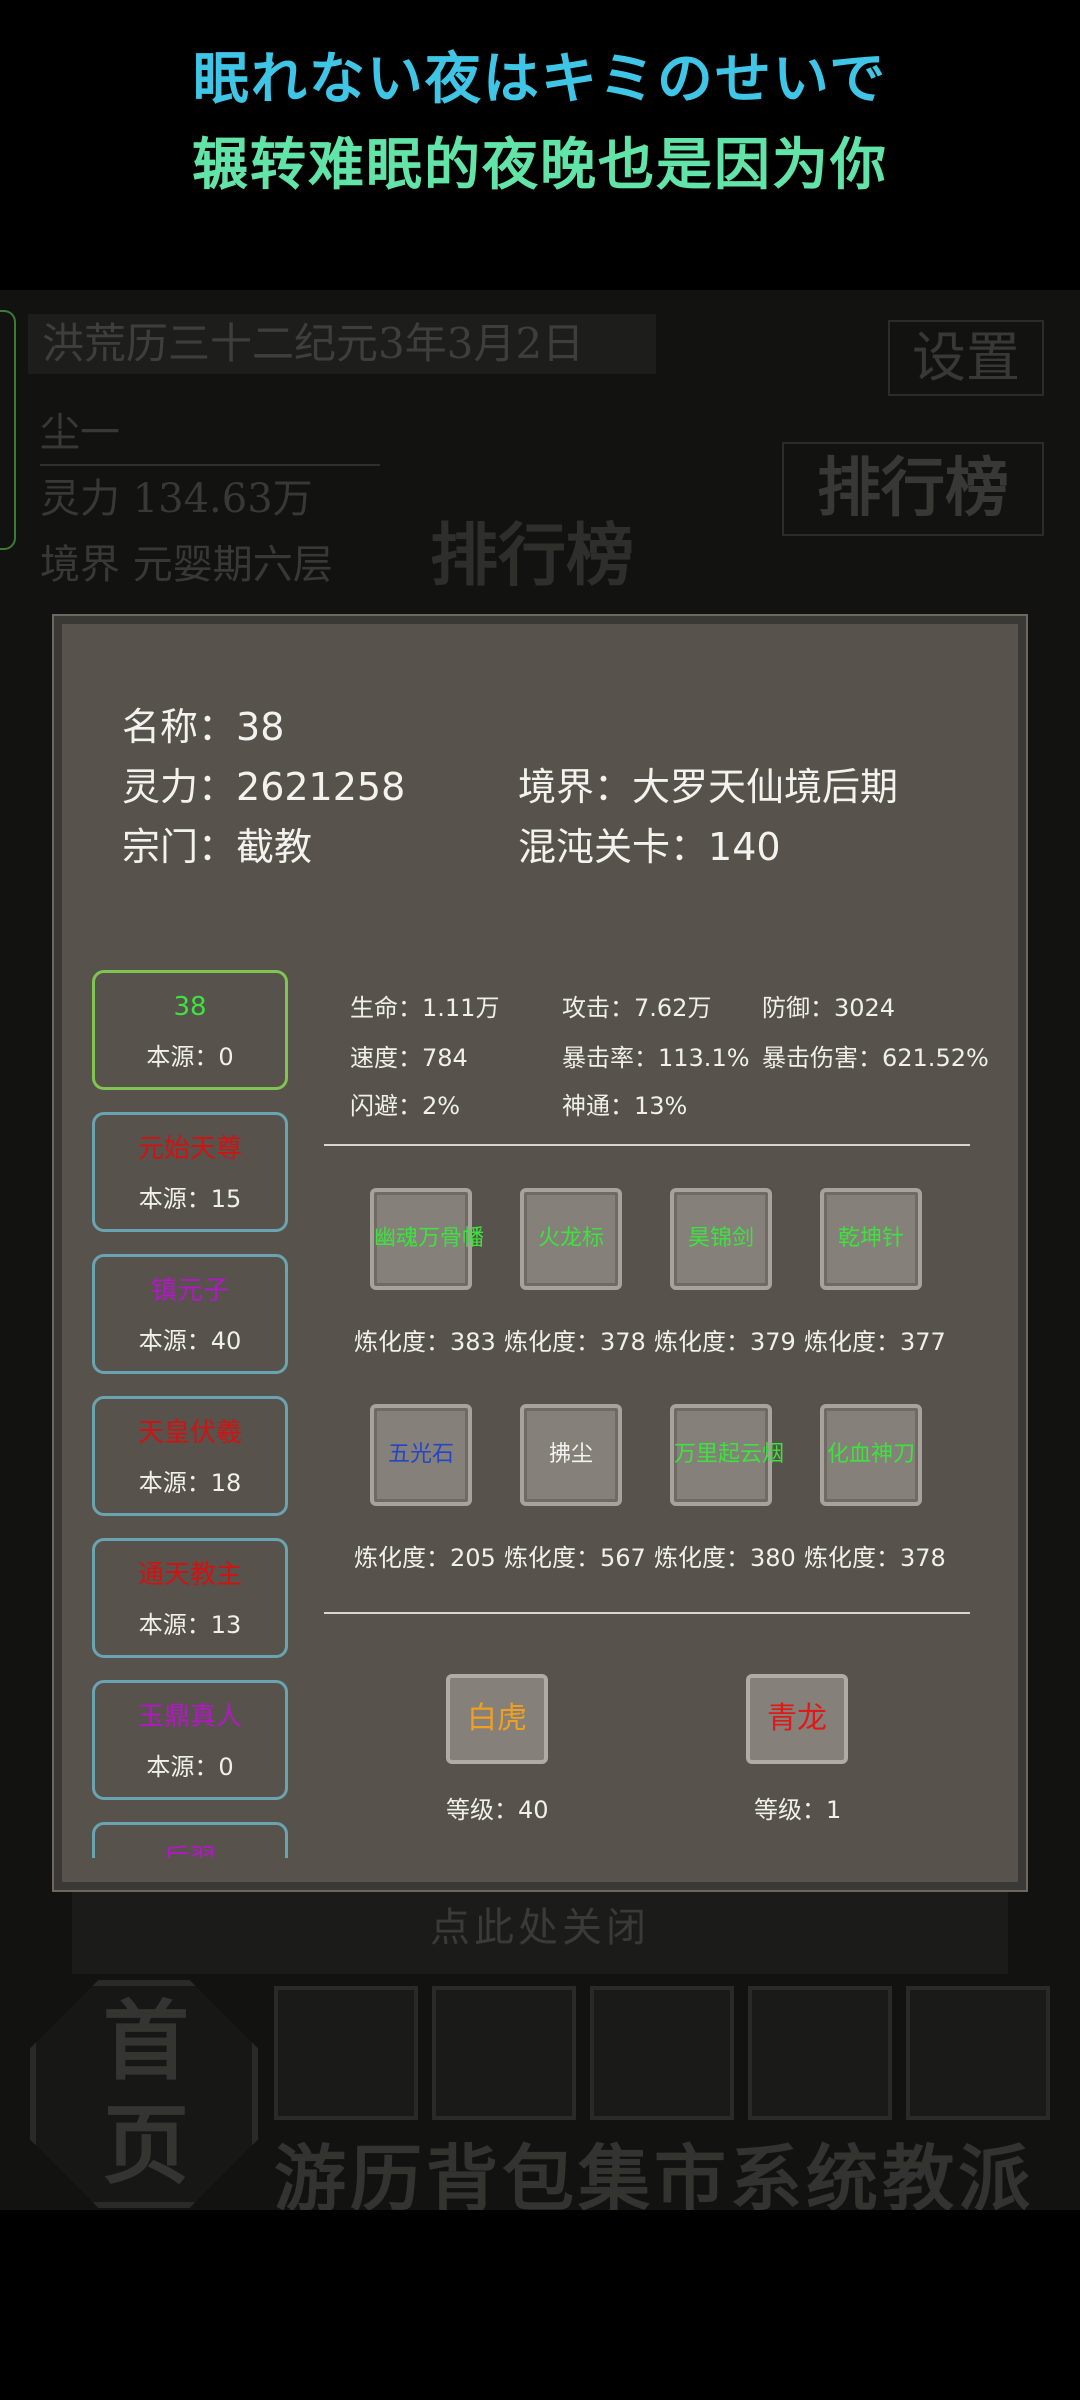  What do you see at coordinates (342, 344) in the screenshot?
I see `game-date: 洪荒历三十二纪元3年3月2日` at bounding box center [342, 344].